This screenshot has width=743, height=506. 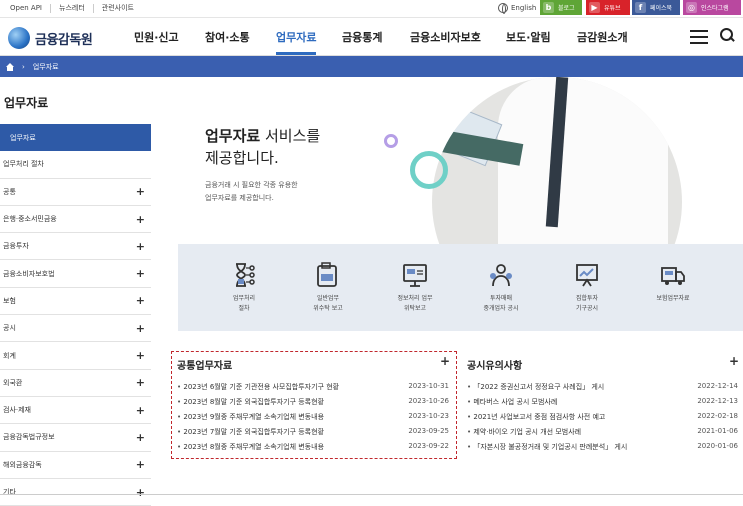 What do you see at coordinates (566, 8) in the screenshot?
I see `blog-label: 블로그` at bounding box center [566, 8].